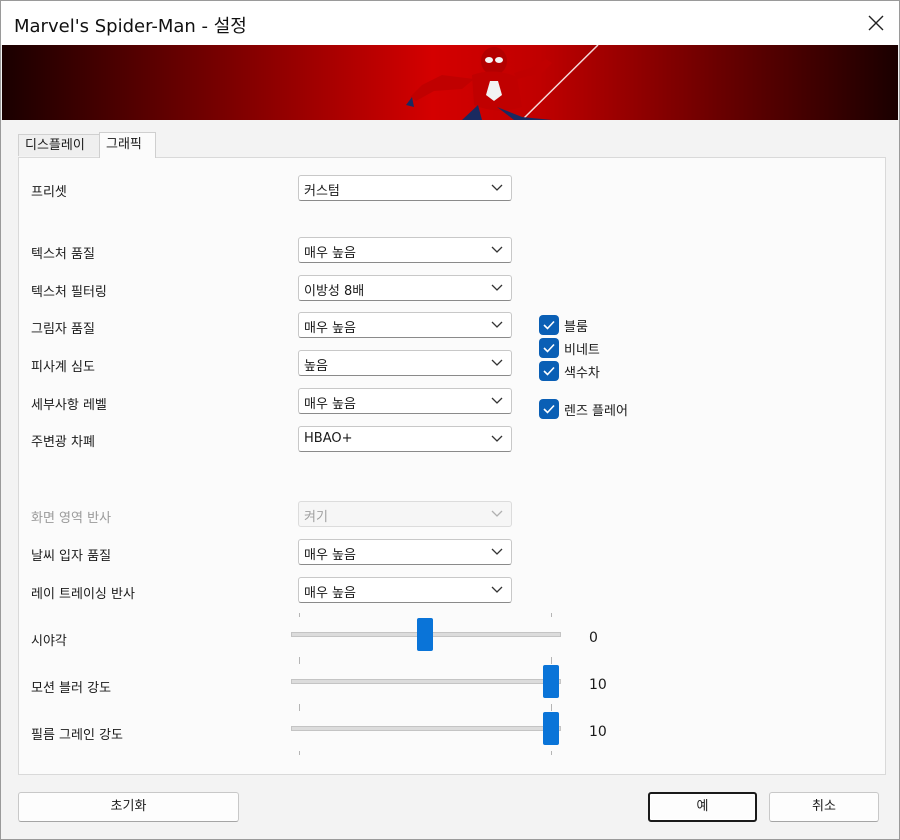 The width and height of the screenshot is (900, 840). What do you see at coordinates (598, 732) in the screenshot?
I see `film-grain-value: 10` at bounding box center [598, 732].